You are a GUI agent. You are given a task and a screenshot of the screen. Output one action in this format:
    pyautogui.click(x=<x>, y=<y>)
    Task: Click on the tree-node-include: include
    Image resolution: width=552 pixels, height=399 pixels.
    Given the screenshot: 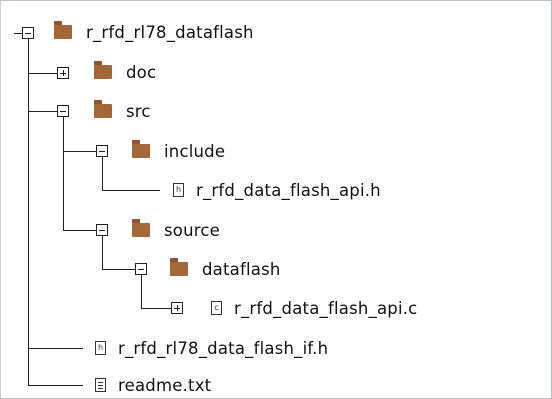 What is the action you would take?
    pyautogui.click(x=178, y=151)
    